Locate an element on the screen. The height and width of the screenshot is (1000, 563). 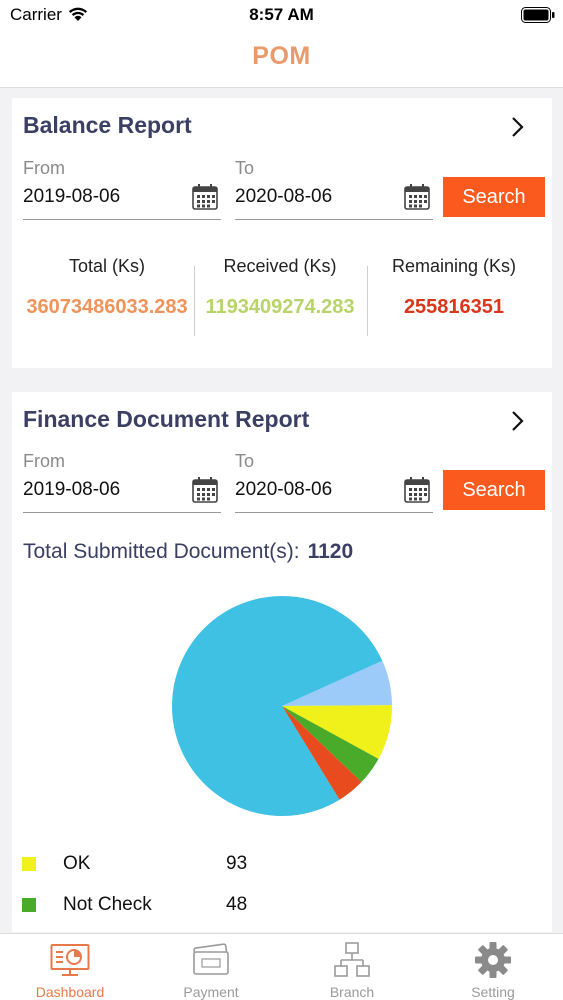
stat-remaining-label: Remaining (Ks) is located at coordinates (454, 266).